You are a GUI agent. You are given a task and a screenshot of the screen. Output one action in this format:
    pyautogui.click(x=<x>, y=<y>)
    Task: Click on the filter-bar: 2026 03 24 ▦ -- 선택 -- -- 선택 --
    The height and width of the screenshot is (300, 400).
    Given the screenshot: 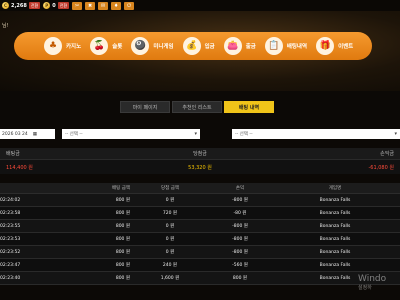 What is the action you would take?
    pyautogui.click(x=200, y=135)
    